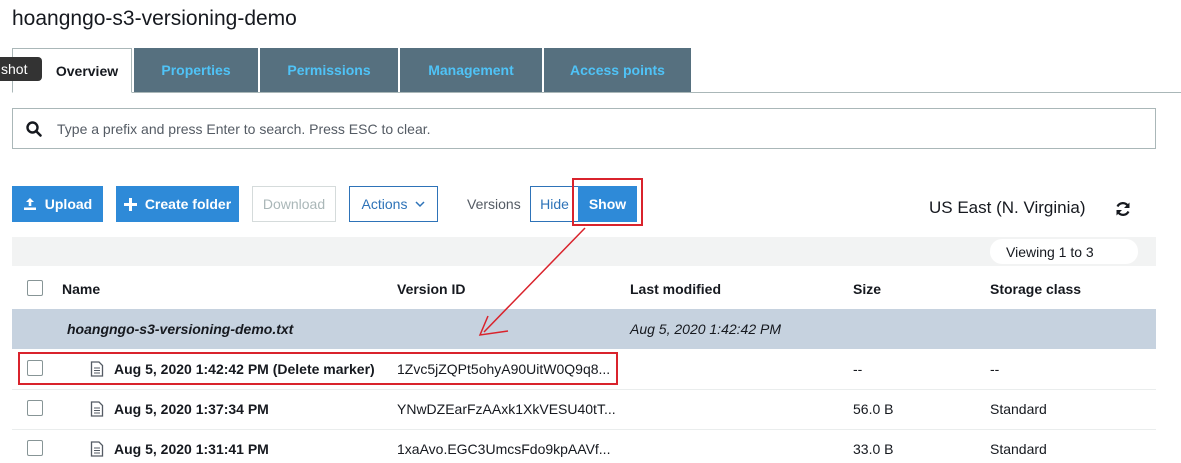 The image size is (1181, 463). I want to click on viewing-count: Viewing 1 to 3, so click(1064, 251).